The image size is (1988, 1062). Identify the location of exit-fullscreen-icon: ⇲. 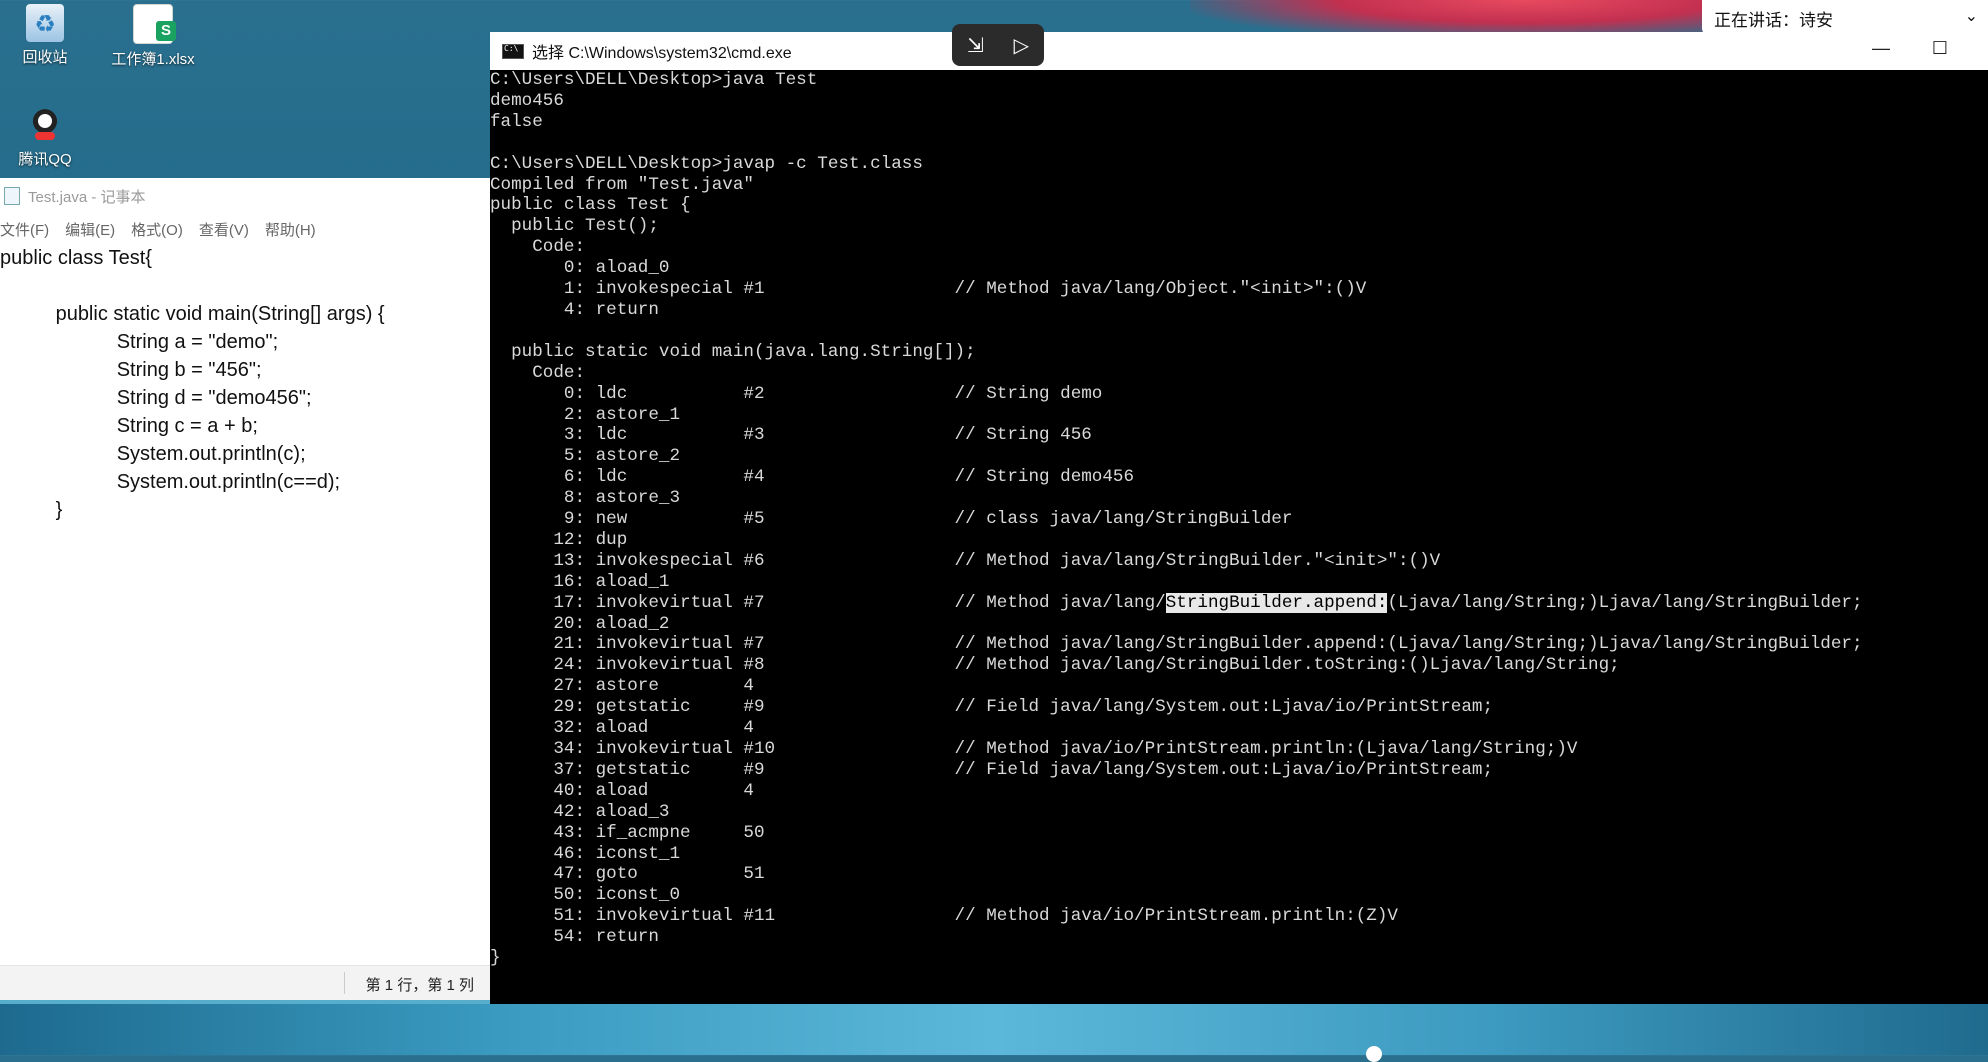
(975, 45).